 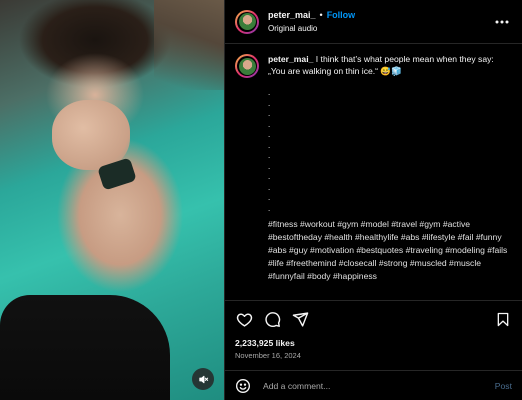 What do you see at coordinates (290, 59) in the screenshot?
I see `caption-username: peter_mai_` at bounding box center [290, 59].